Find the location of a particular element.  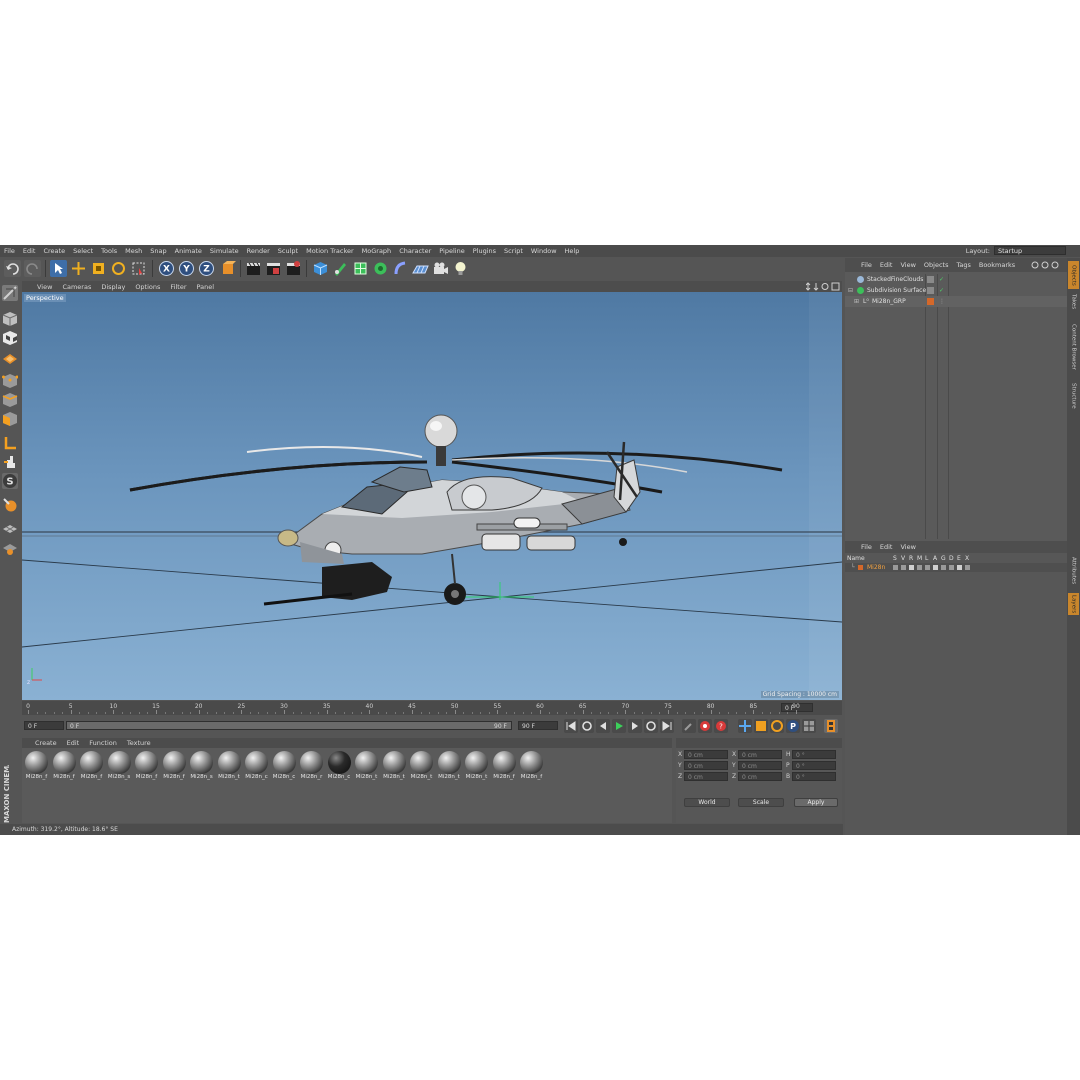

menu-item-simulate: Simulate is located at coordinates (224, 251).